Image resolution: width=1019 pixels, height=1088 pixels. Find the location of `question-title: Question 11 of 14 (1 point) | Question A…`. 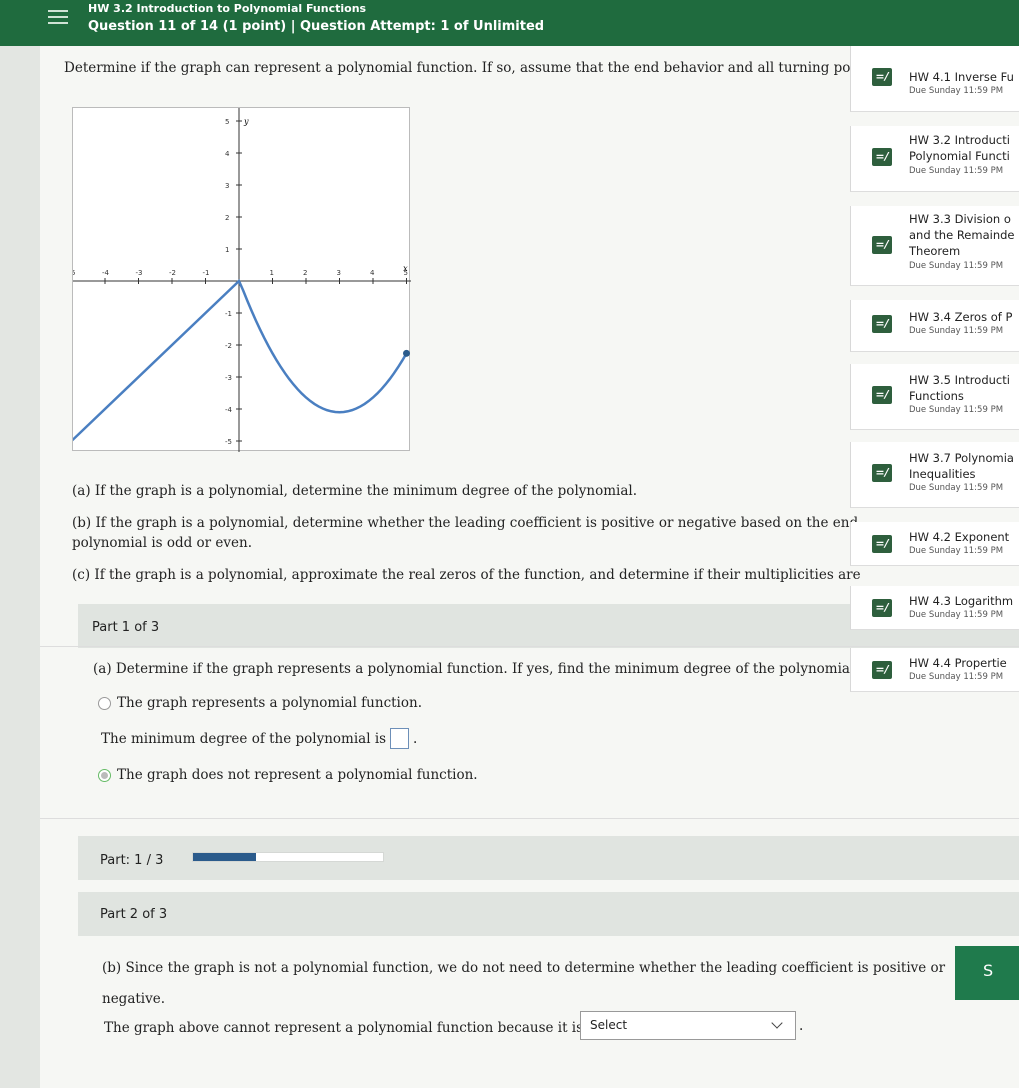

question-title: Question 11 of 14 (1 point) | Question A… is located at coordinates (316, 26).